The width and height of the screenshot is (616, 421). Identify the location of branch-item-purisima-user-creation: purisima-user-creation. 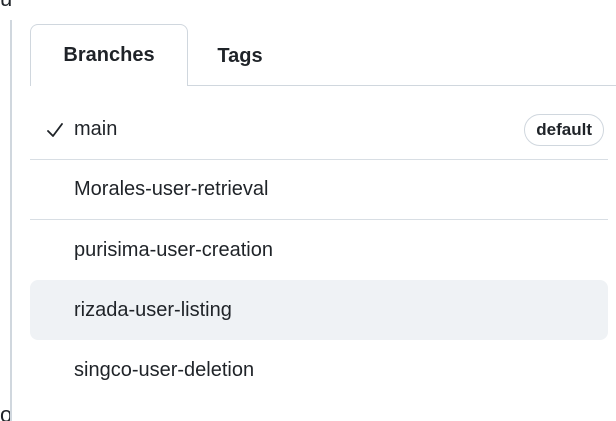
(319, 250).